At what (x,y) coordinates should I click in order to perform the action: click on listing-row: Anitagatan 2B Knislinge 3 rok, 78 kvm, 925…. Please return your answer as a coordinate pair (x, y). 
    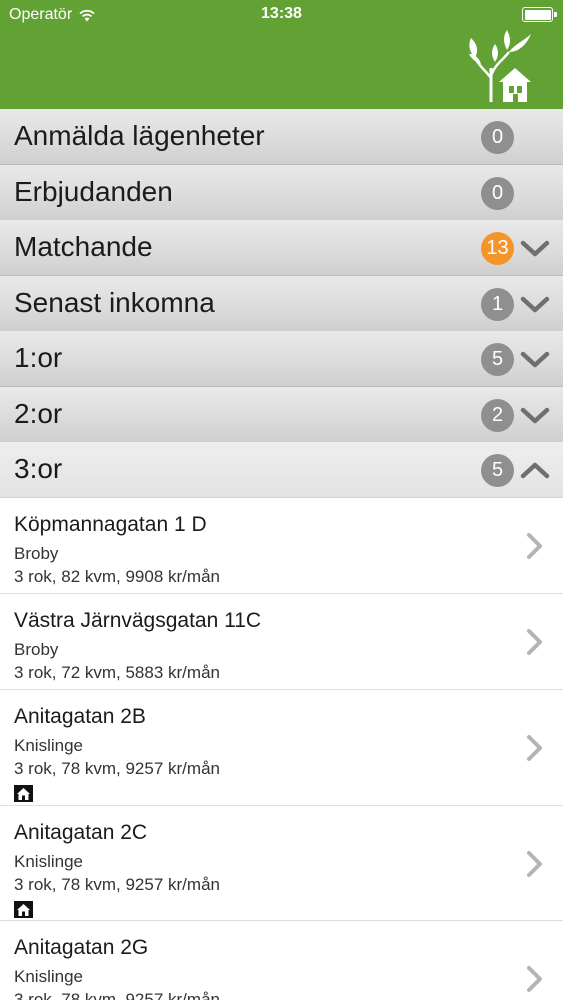
    Looking at the image, I should click on (281, 748).